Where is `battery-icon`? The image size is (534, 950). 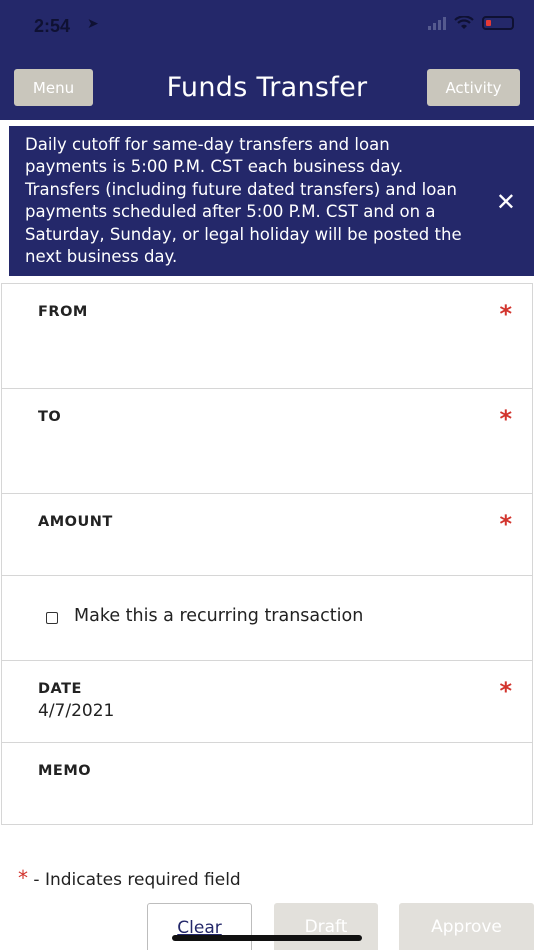
battery-icon is located at coordinates (498, 23).